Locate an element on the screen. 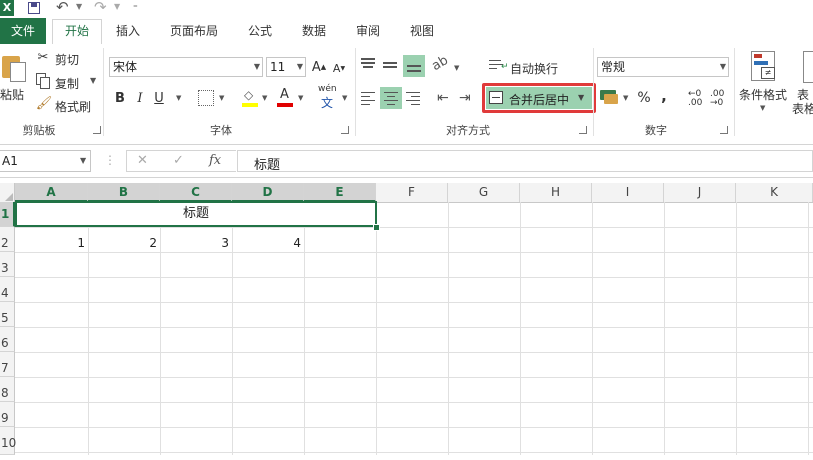 The image size is (813, 460). column-header-i: I is located at coordinates (628, 192).